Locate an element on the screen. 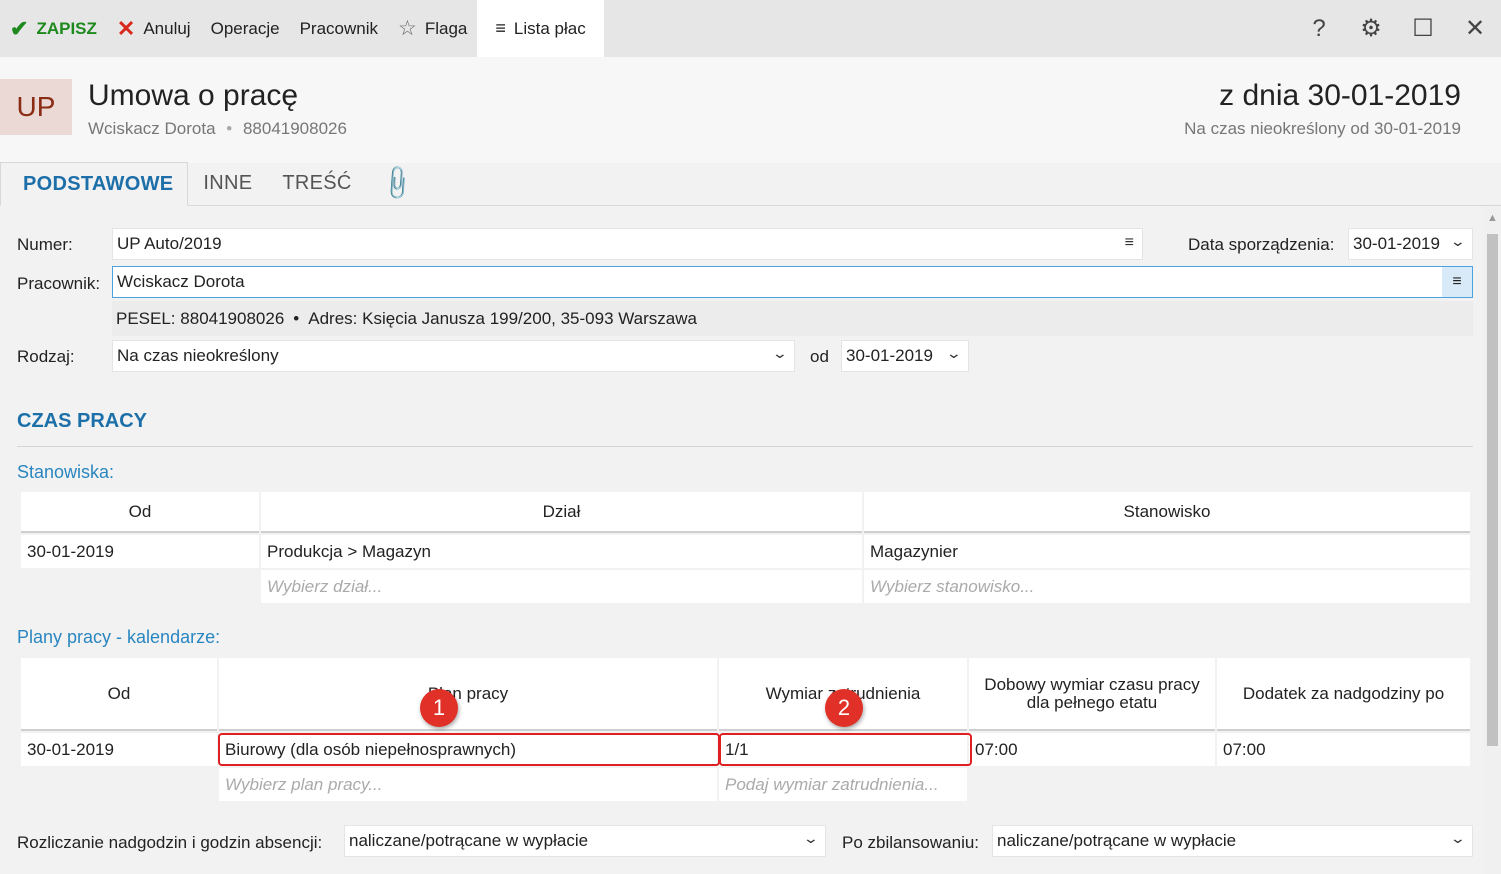 The width and height of the screenshot is (1501, 874). from-date-field: 30-01-2019 ⌄ is located at coordinates (905, 356).